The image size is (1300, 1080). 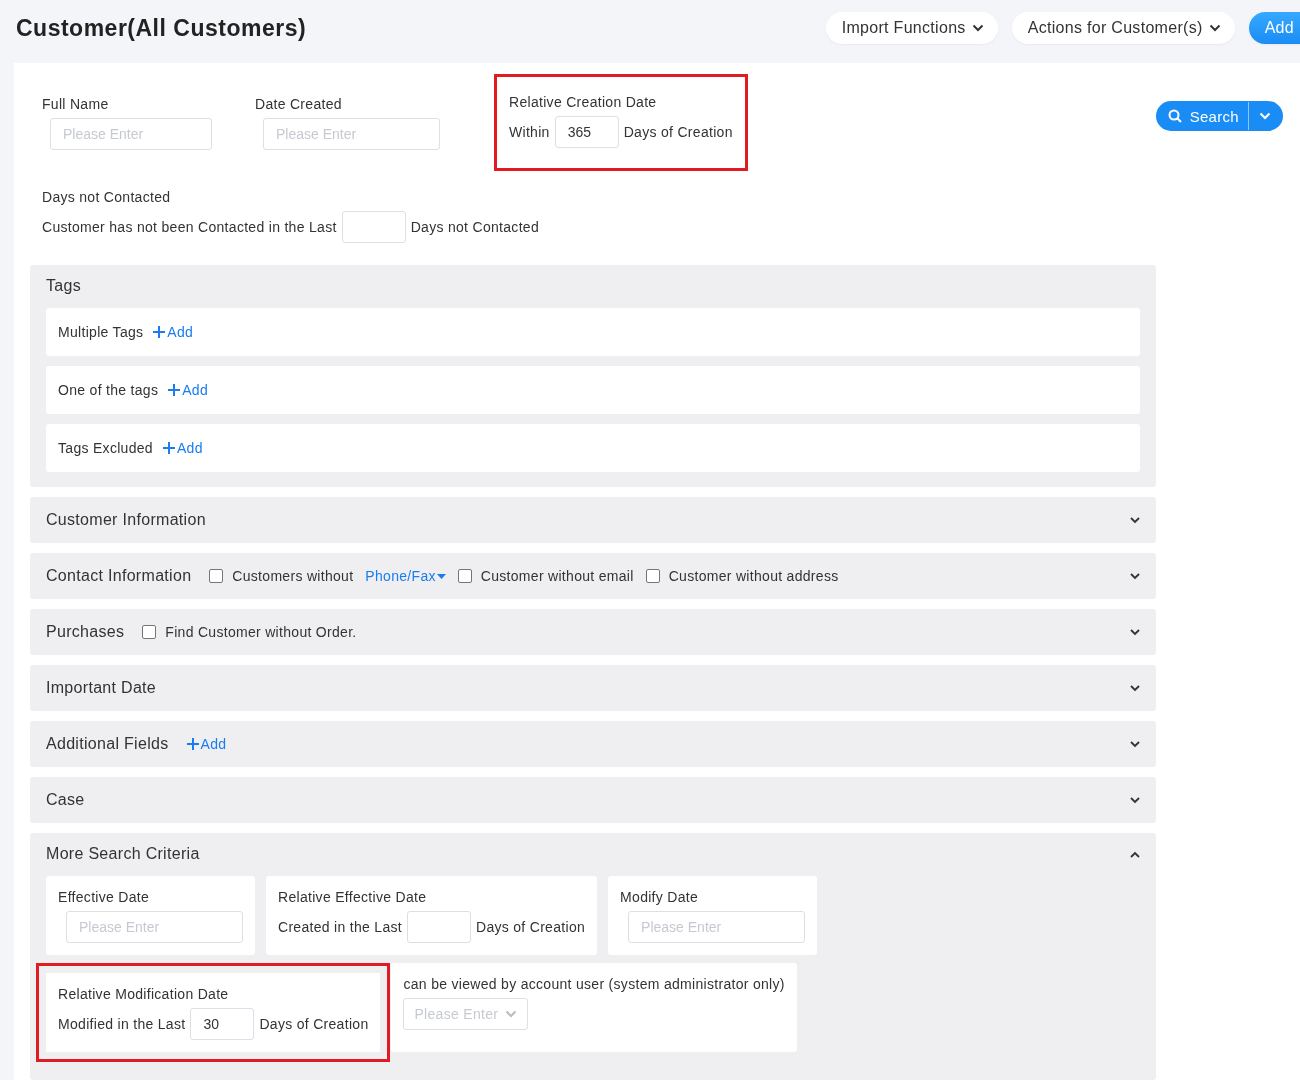 What do you see at coordinates (1134, 854) in the screenshot?
I see `chevron-up-icon` at bounding box center [1134, 854].